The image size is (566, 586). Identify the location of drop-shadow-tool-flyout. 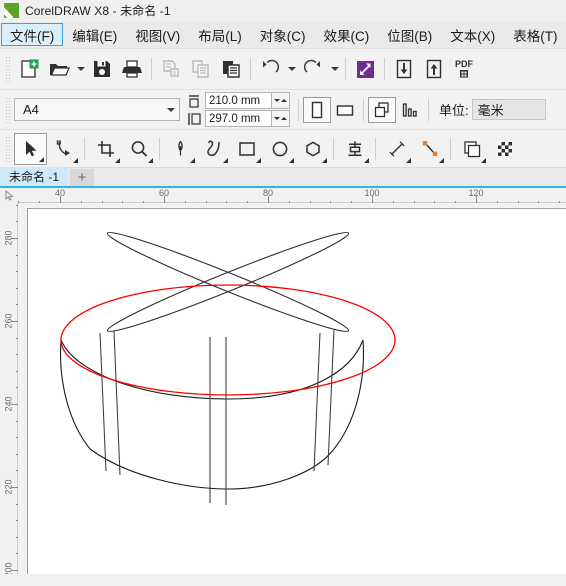
(483, 160).